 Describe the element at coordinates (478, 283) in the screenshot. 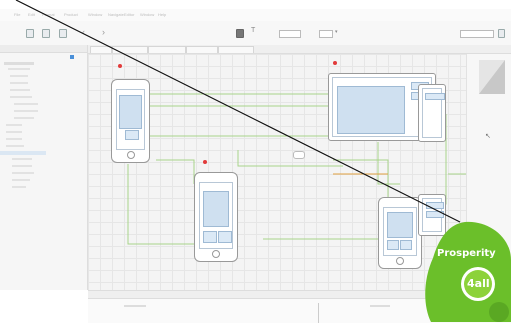

I see `logo-badge: 4all` at that location.